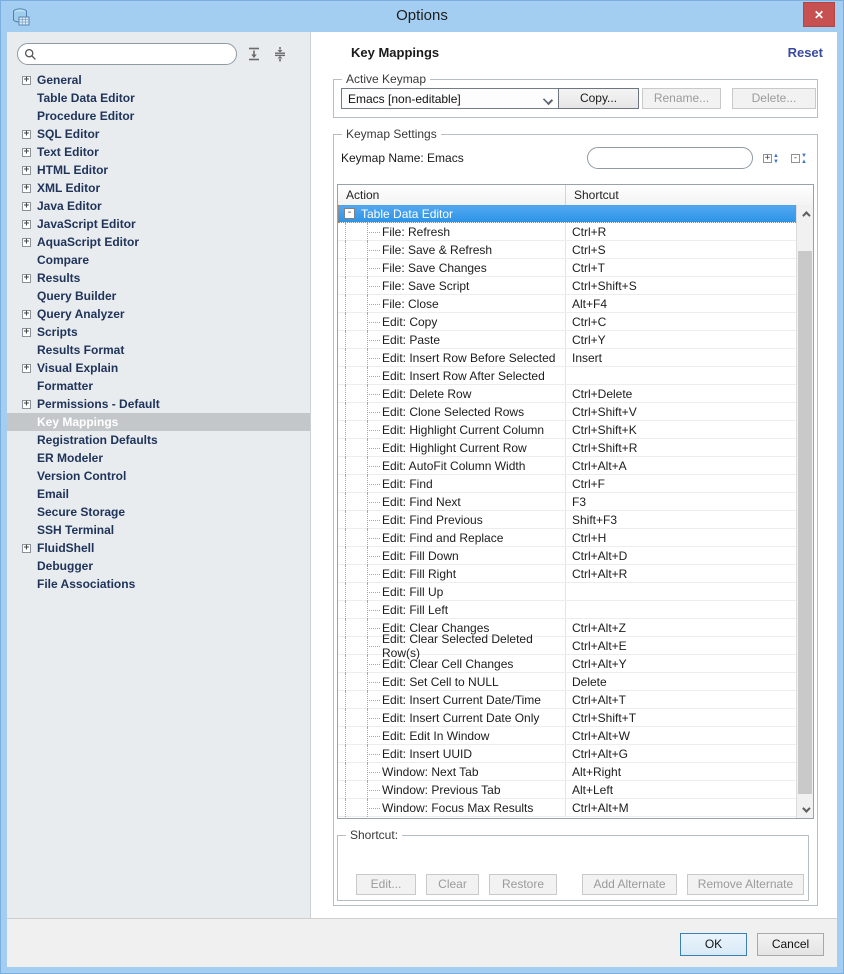  Describe the element at coordinates (567, 250) in the screenshot. I see `table-row-file-save-refresh: File: Save & Refresh Ctrl+S` at that location.